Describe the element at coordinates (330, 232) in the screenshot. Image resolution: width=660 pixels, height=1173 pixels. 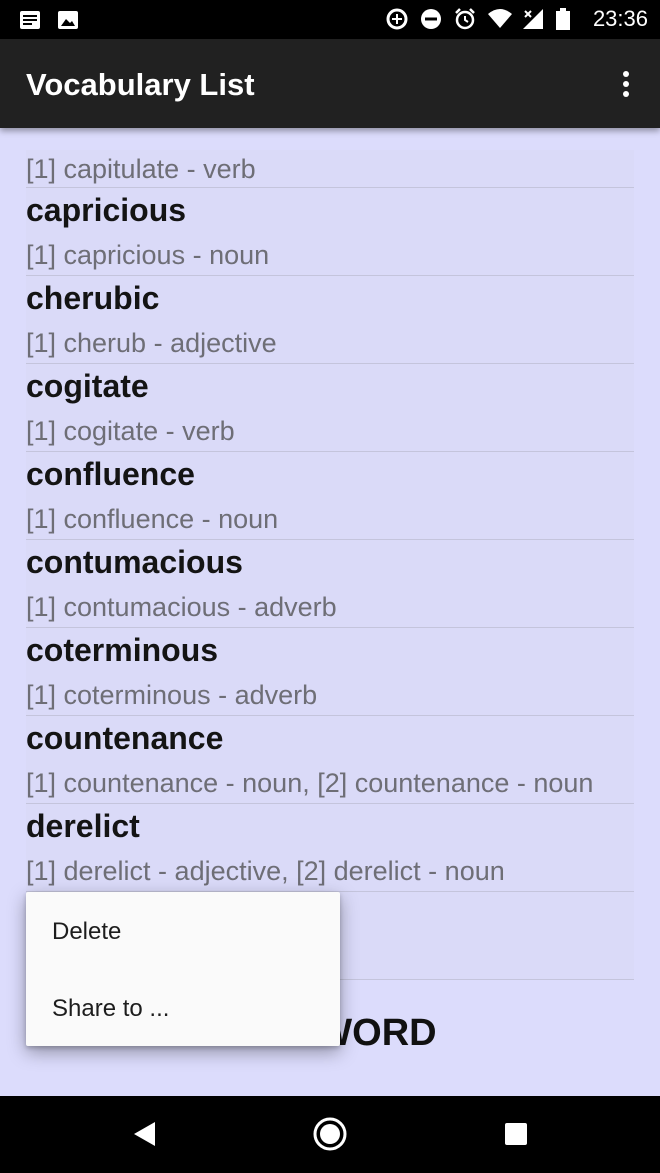
I see `list-item: capricious [1] capricious - noun` at that location.